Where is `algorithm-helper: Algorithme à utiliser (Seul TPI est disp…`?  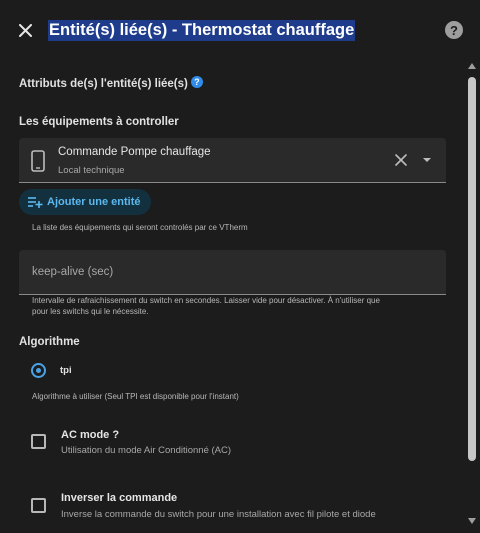
algorithm-helper: Algorithme à utiliser (Seul TPI est disp… is located at coordinates (135, 396).